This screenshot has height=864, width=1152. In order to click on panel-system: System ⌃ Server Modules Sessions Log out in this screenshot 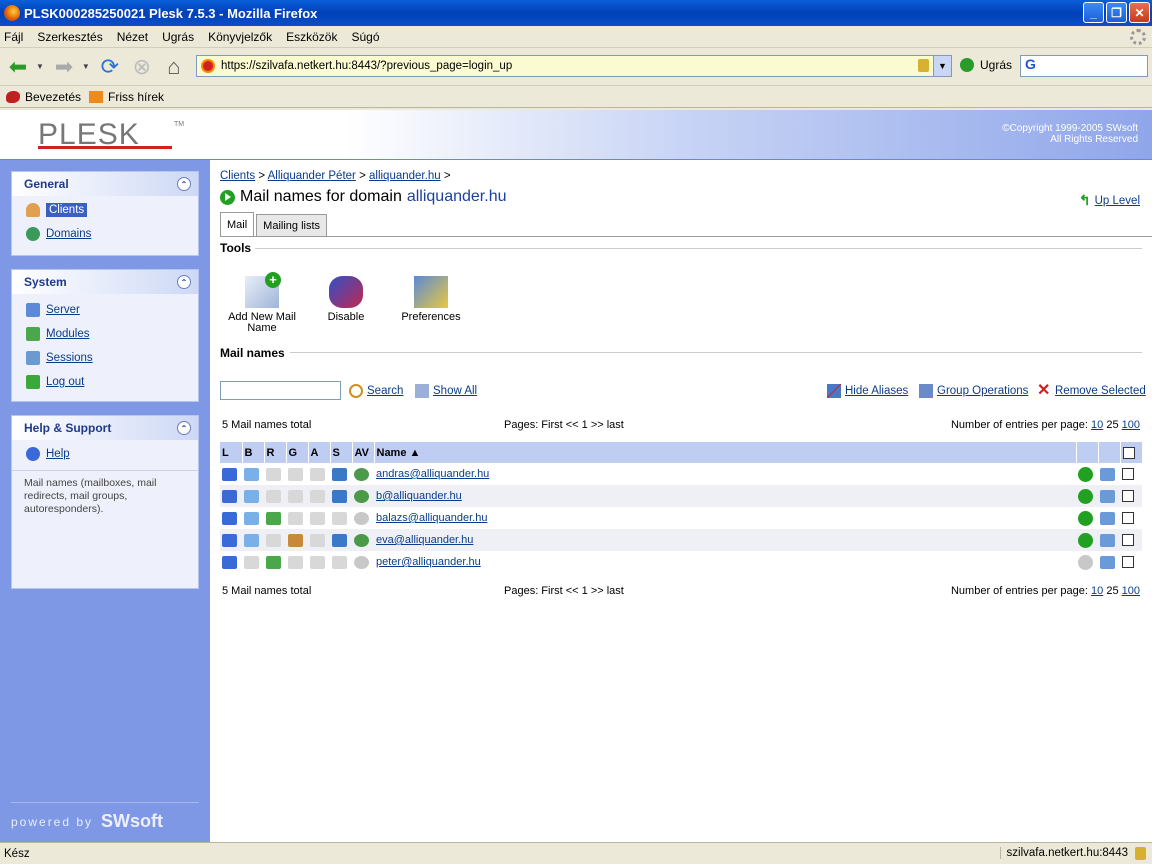, I will do `click(105, 335)`.